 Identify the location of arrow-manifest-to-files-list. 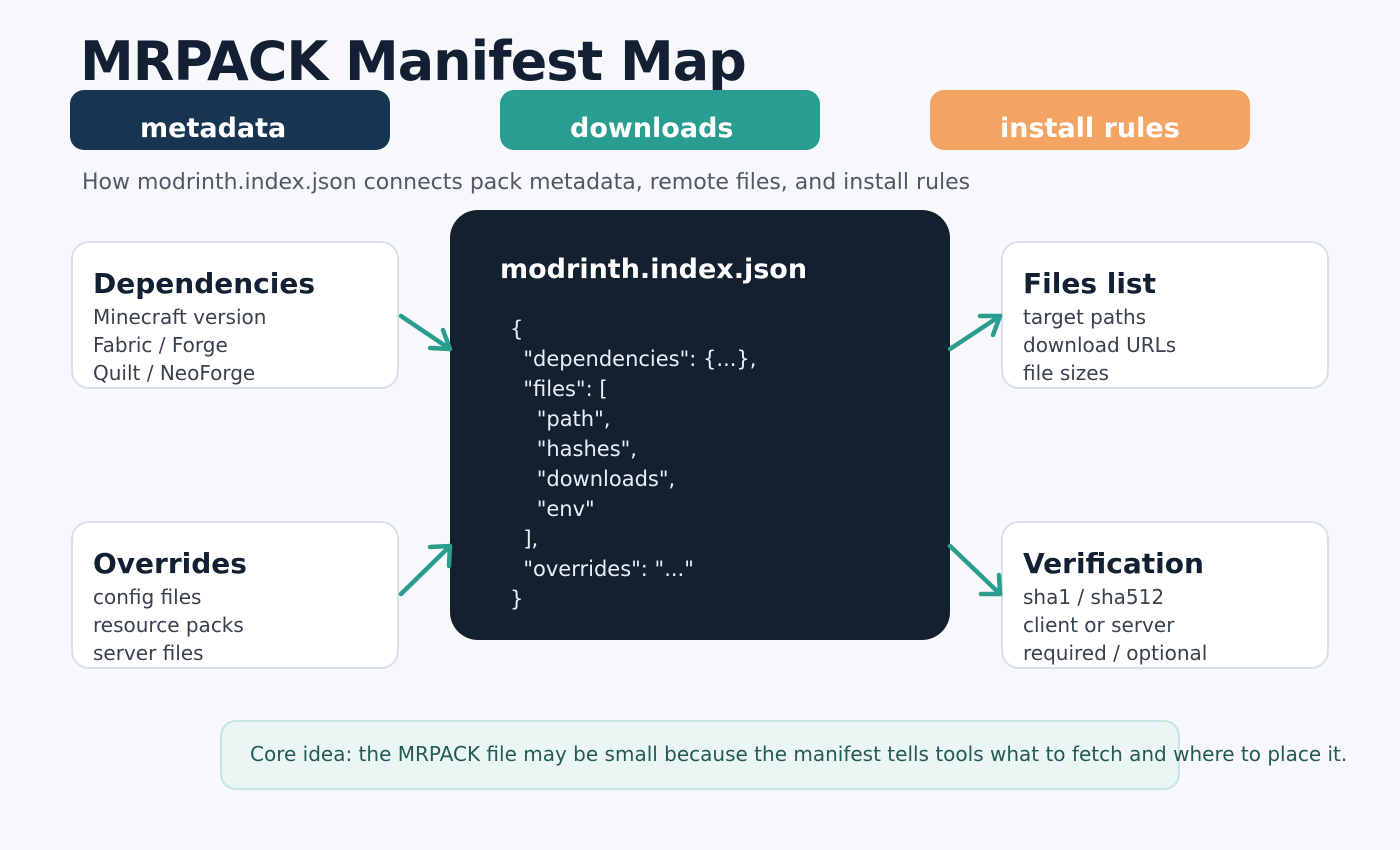
(975, 332).